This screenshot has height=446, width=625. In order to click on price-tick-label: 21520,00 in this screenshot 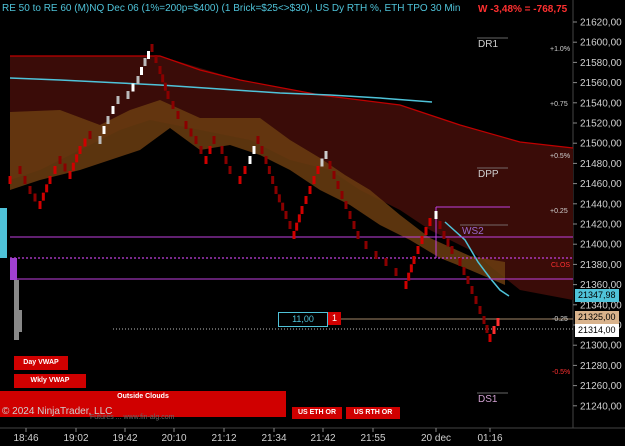, I will do `click(601, 124)`.